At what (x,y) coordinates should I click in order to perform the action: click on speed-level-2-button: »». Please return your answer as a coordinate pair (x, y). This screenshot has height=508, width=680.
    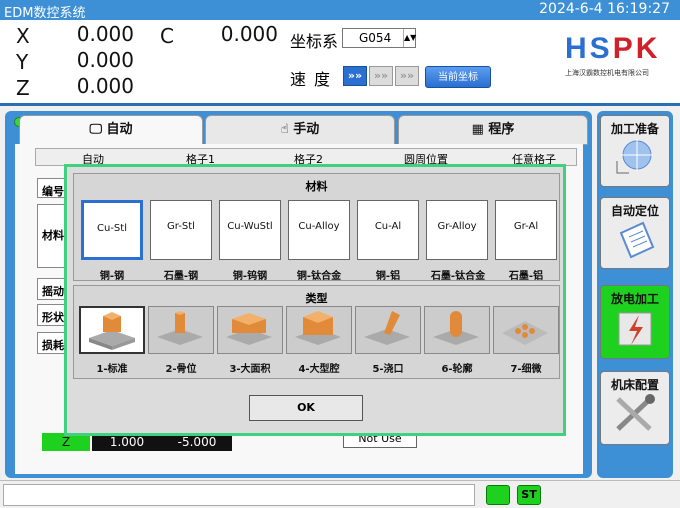
    Looking at the image, I should click on (381, 76).